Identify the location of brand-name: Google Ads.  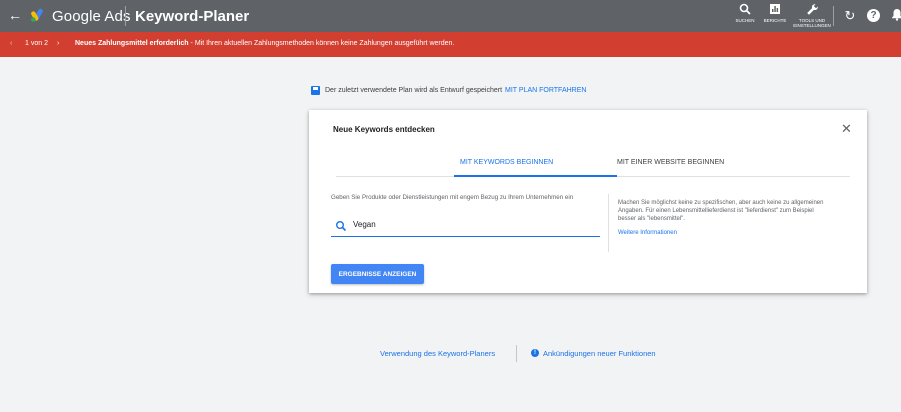
(91, 16).